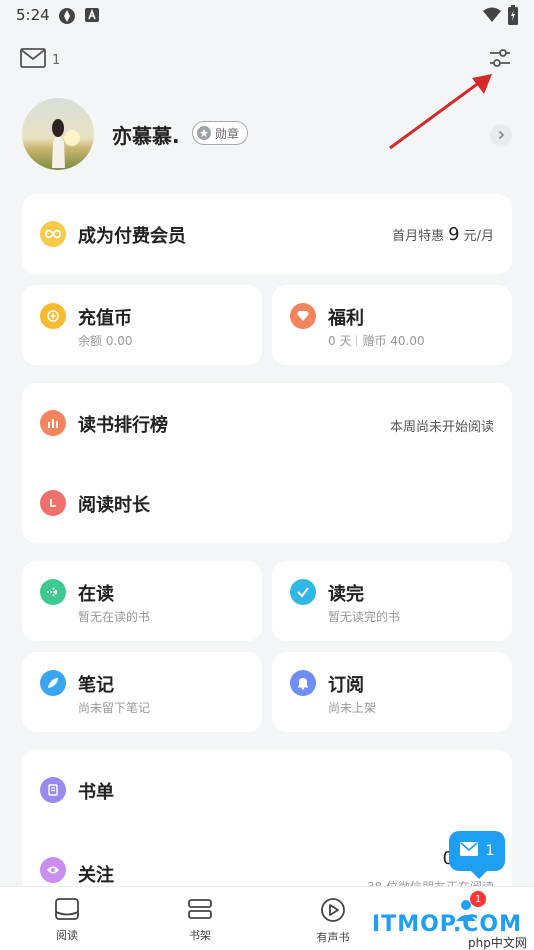 This screenshot has height=950, width=534. Describe the element at coordinates (132, 236) in the screenshot. I see `membership-title: 成为付费会员` at that location.